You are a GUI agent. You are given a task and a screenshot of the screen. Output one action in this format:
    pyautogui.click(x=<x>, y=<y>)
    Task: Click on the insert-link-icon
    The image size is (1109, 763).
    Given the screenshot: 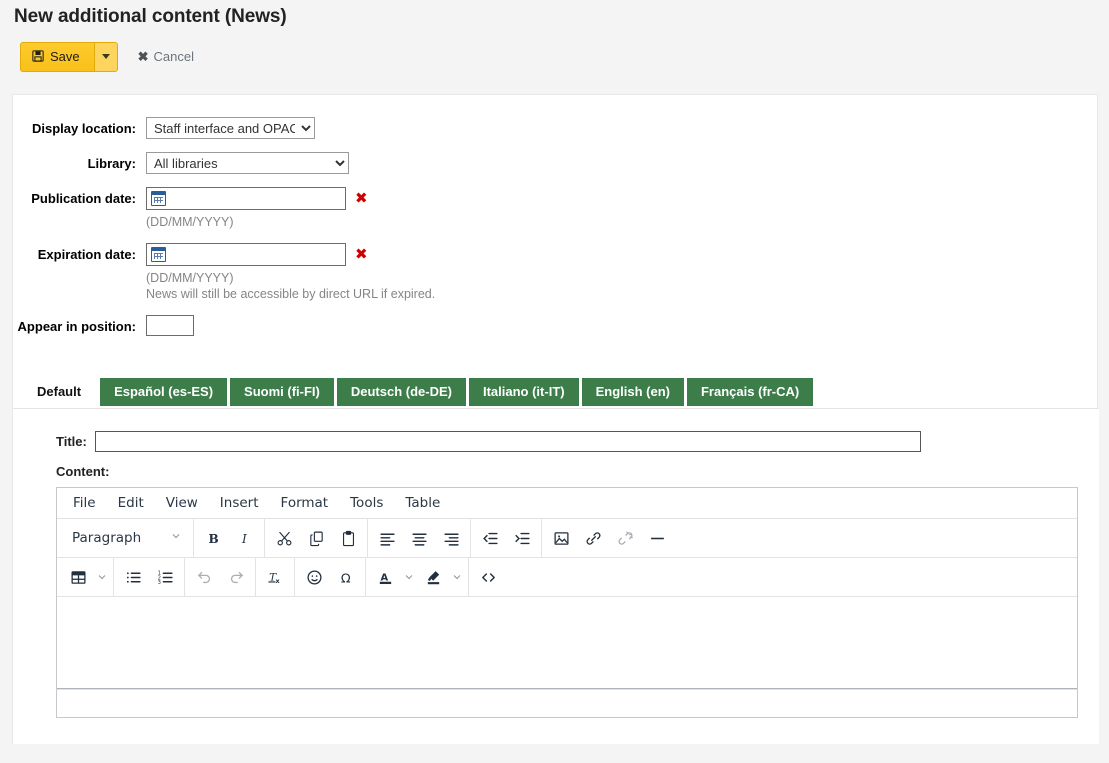 What is the action you would take?
    pyautogui.click(x=593, y=538)
    